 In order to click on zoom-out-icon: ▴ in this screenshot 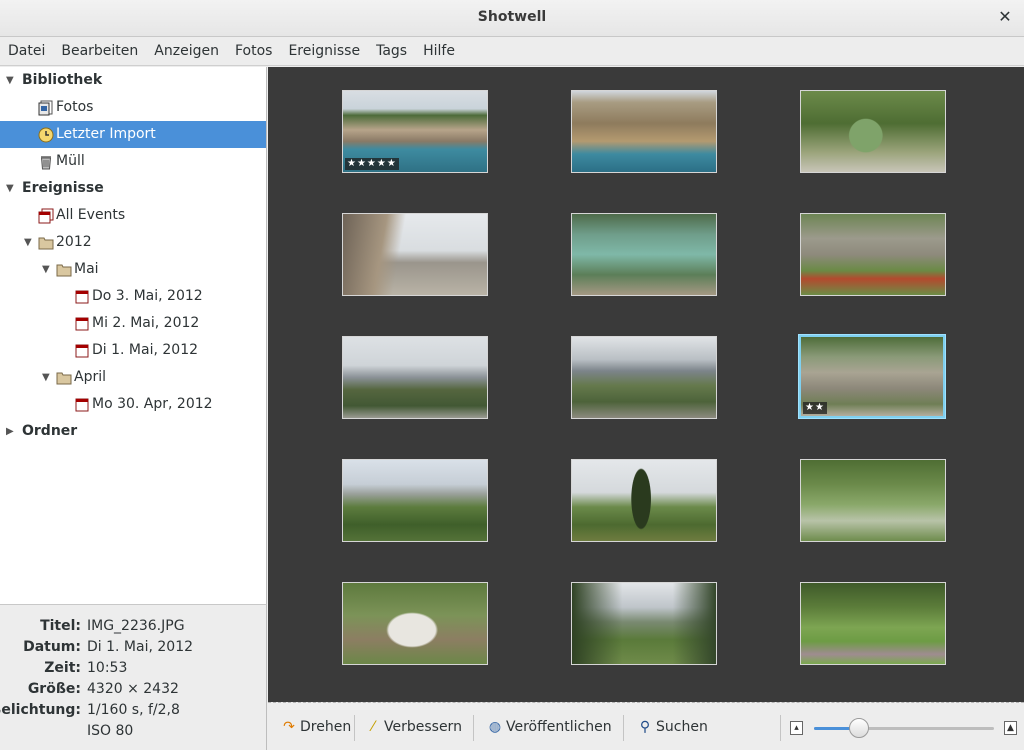, I will do `click(796, 728)`.